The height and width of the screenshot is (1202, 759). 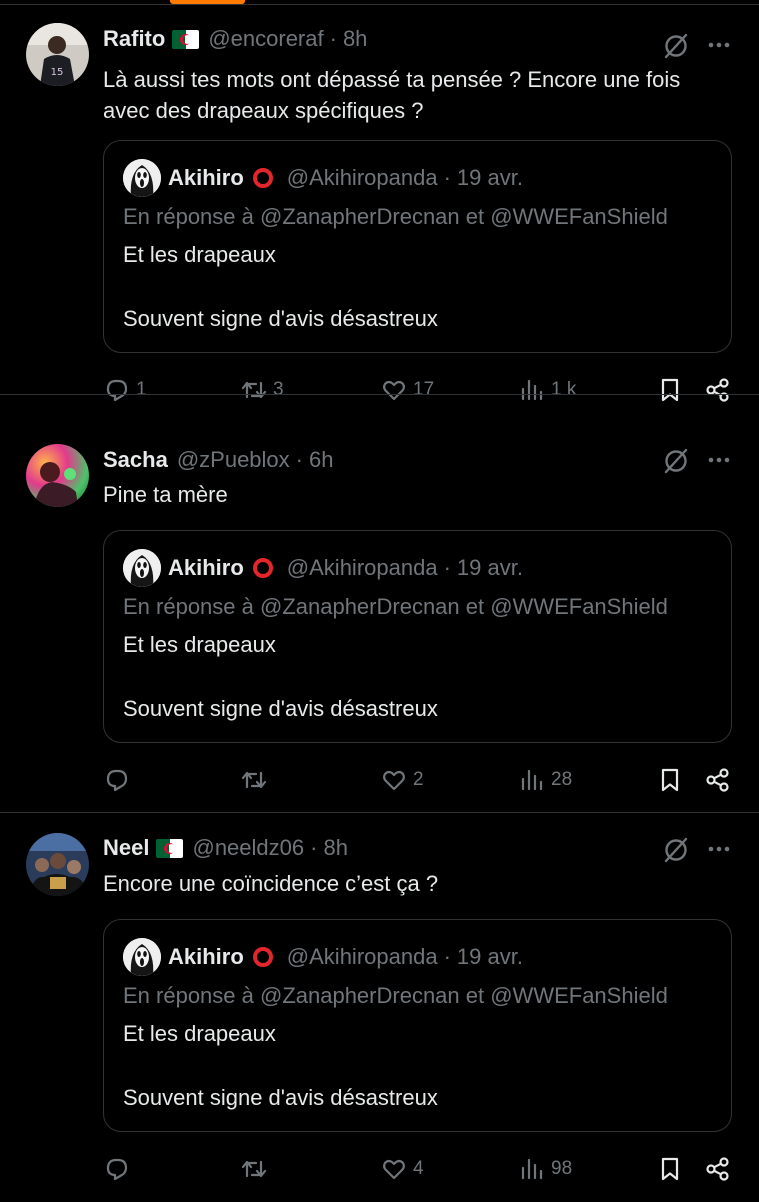 What do you see at coordinates (126, 848) in the screenshot?
I see `author-name: Neel` at bounding box center [126, 848].